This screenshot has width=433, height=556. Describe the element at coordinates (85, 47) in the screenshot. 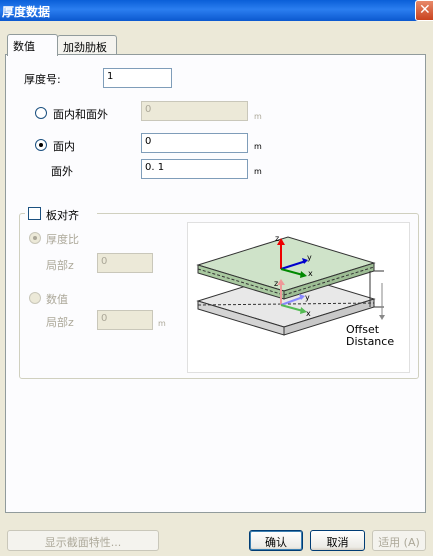

I see `tab-stiffener-label: 加劲肋板` at that location.